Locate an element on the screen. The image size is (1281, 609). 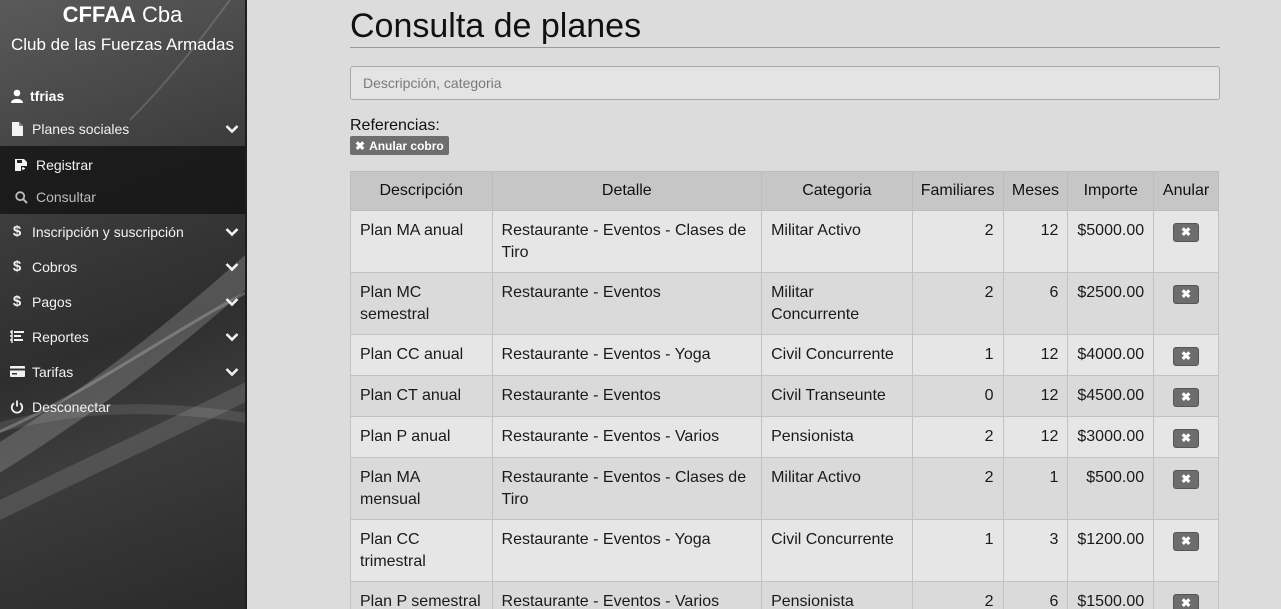
user-name: tfrias is located at coordinates (122, 96).